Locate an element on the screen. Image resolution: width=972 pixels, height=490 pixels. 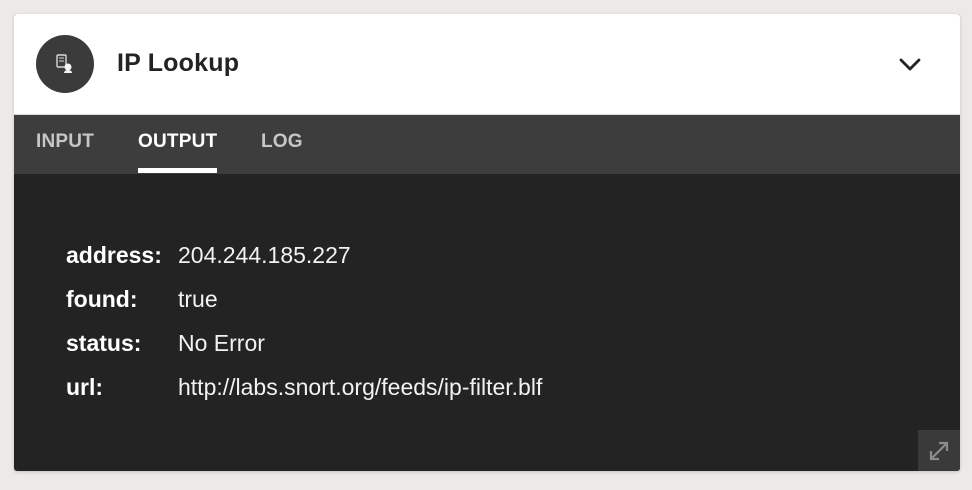
output-key: status: is located at coordinates (104, 343).